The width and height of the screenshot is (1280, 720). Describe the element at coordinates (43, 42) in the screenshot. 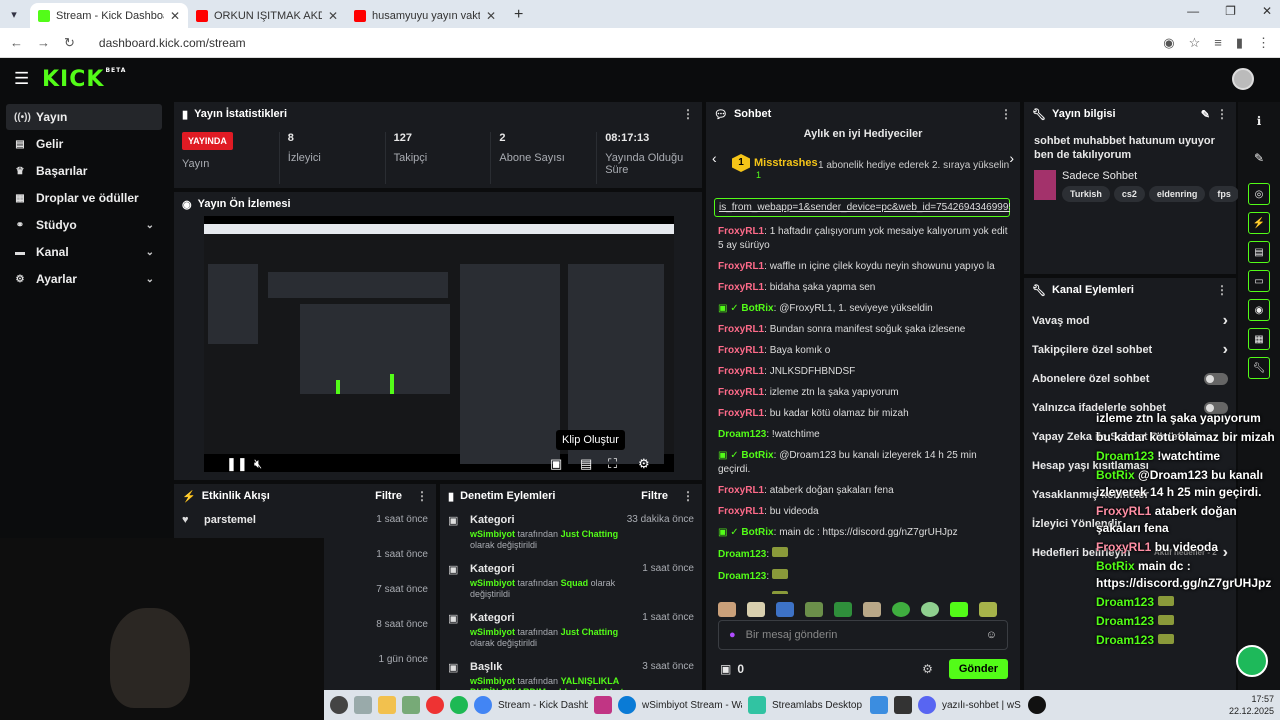

I see `forward-icon: →` at that location.